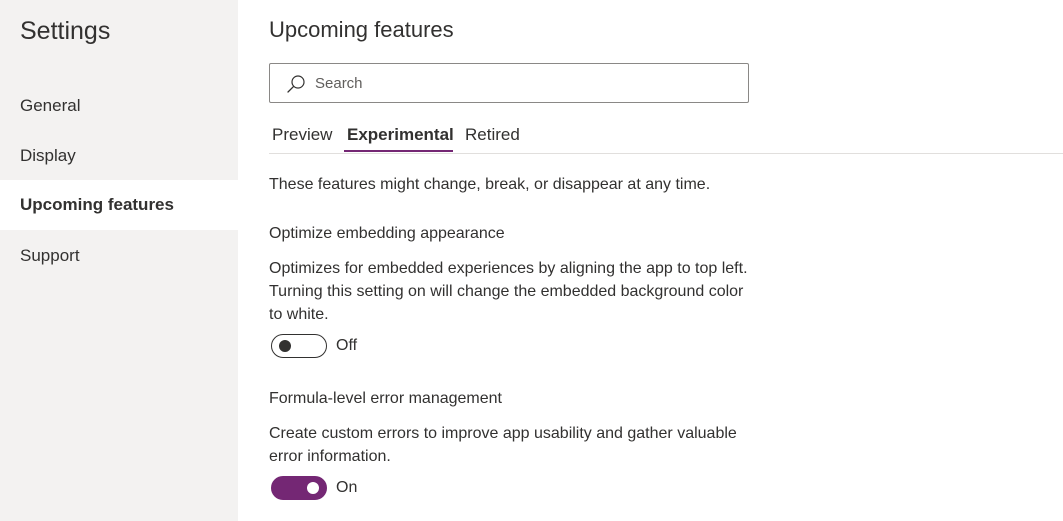  Describe the element at coordinates (361, 29) in the screenshot. I see `page-title: Upcoming features` at that location.